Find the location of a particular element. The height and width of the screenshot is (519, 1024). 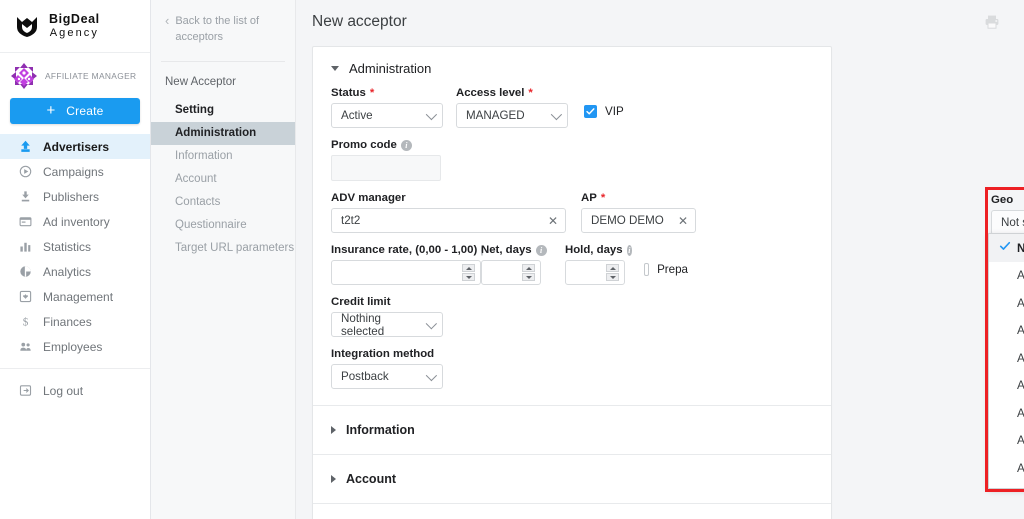

hold-days-label: Hold, days i is located at coordinates (598, 250).